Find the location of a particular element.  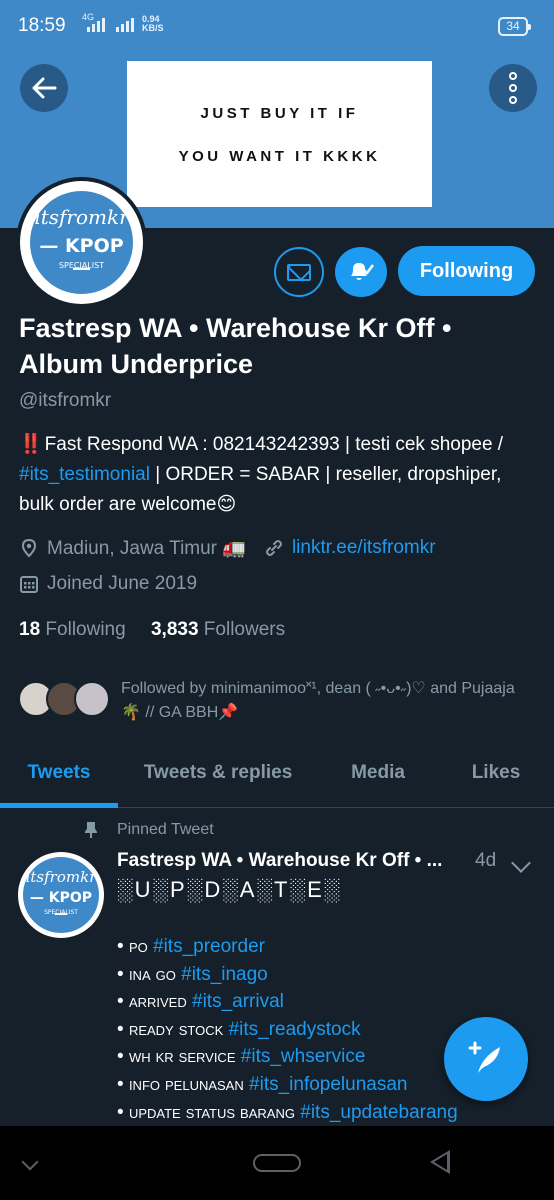

profile-tabs: Tweets Tweets & replies Media Likes is located at coordinates (277, 775).